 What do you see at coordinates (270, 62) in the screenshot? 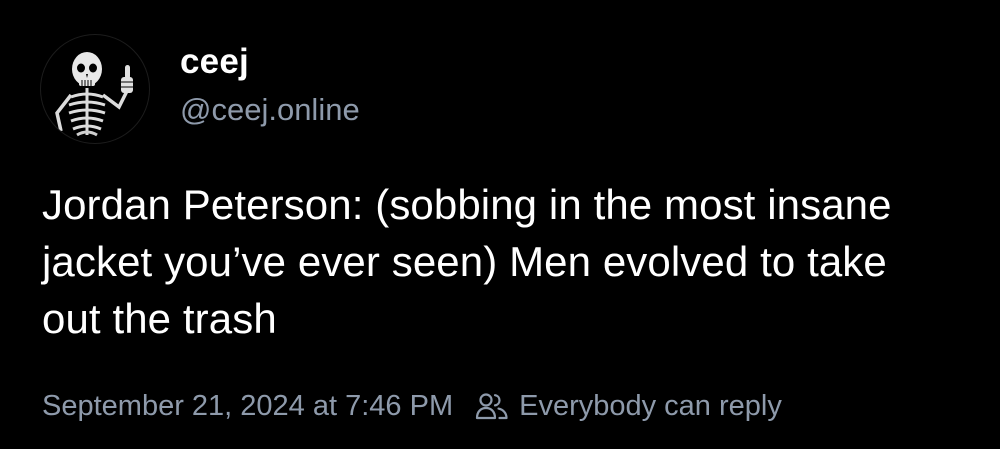
I see `display-name: ceej` at bounding box center [270, 62].